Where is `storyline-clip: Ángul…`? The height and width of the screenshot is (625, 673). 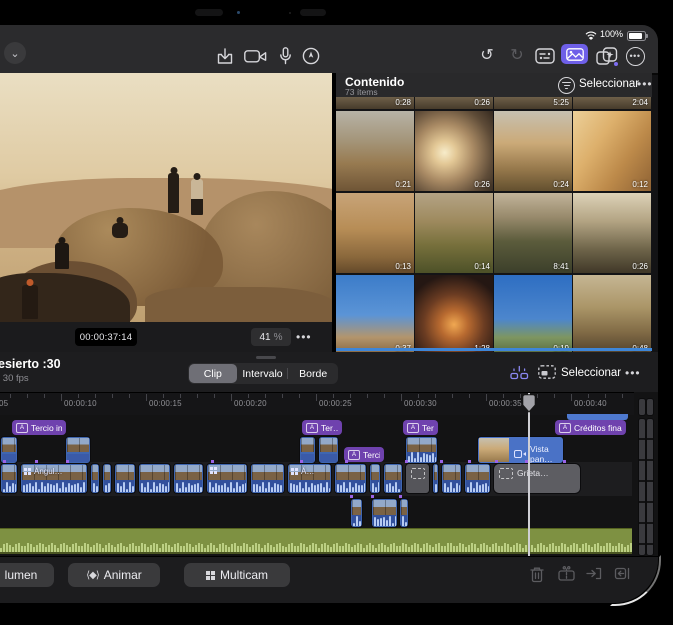
storyline-clip: Ángul… is located at coordinates (54, 478).